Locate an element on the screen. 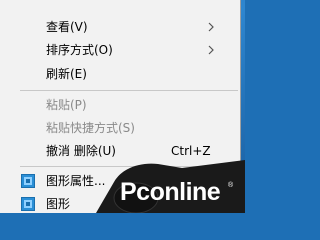 The image size is (320, 240). graphics-properties-icon is located at coordinates (28, 181).